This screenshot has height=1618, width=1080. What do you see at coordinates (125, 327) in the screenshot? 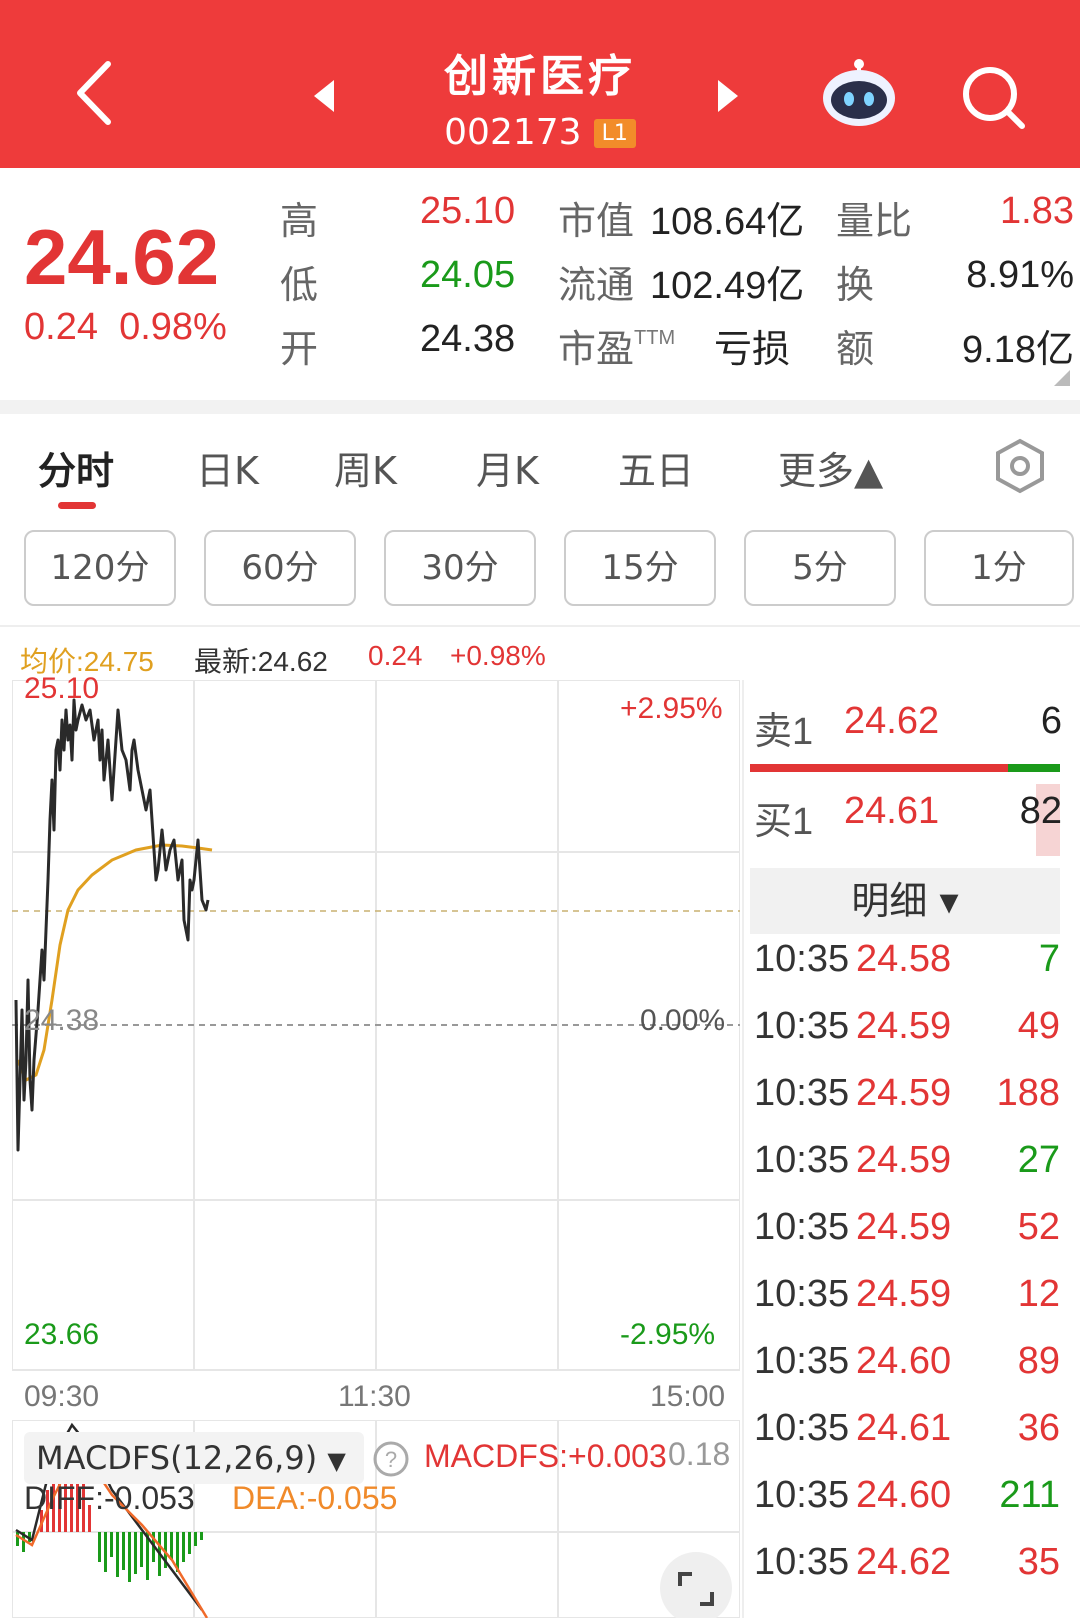
I see `price-change: 0.24 0.98%` at bounding box center [125, 327].